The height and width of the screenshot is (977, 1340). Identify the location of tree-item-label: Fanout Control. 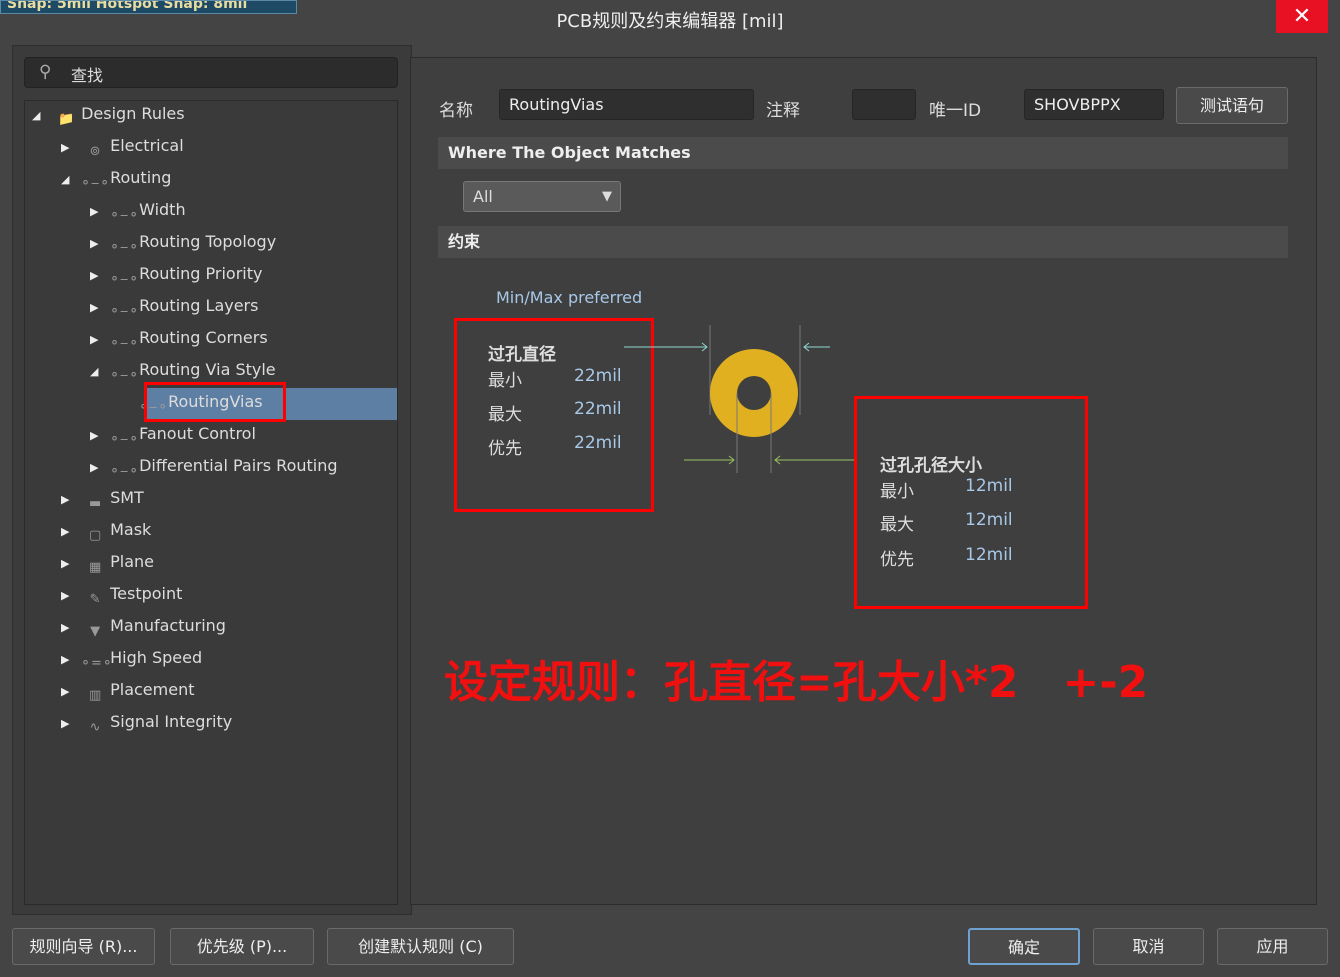
(197, 433).